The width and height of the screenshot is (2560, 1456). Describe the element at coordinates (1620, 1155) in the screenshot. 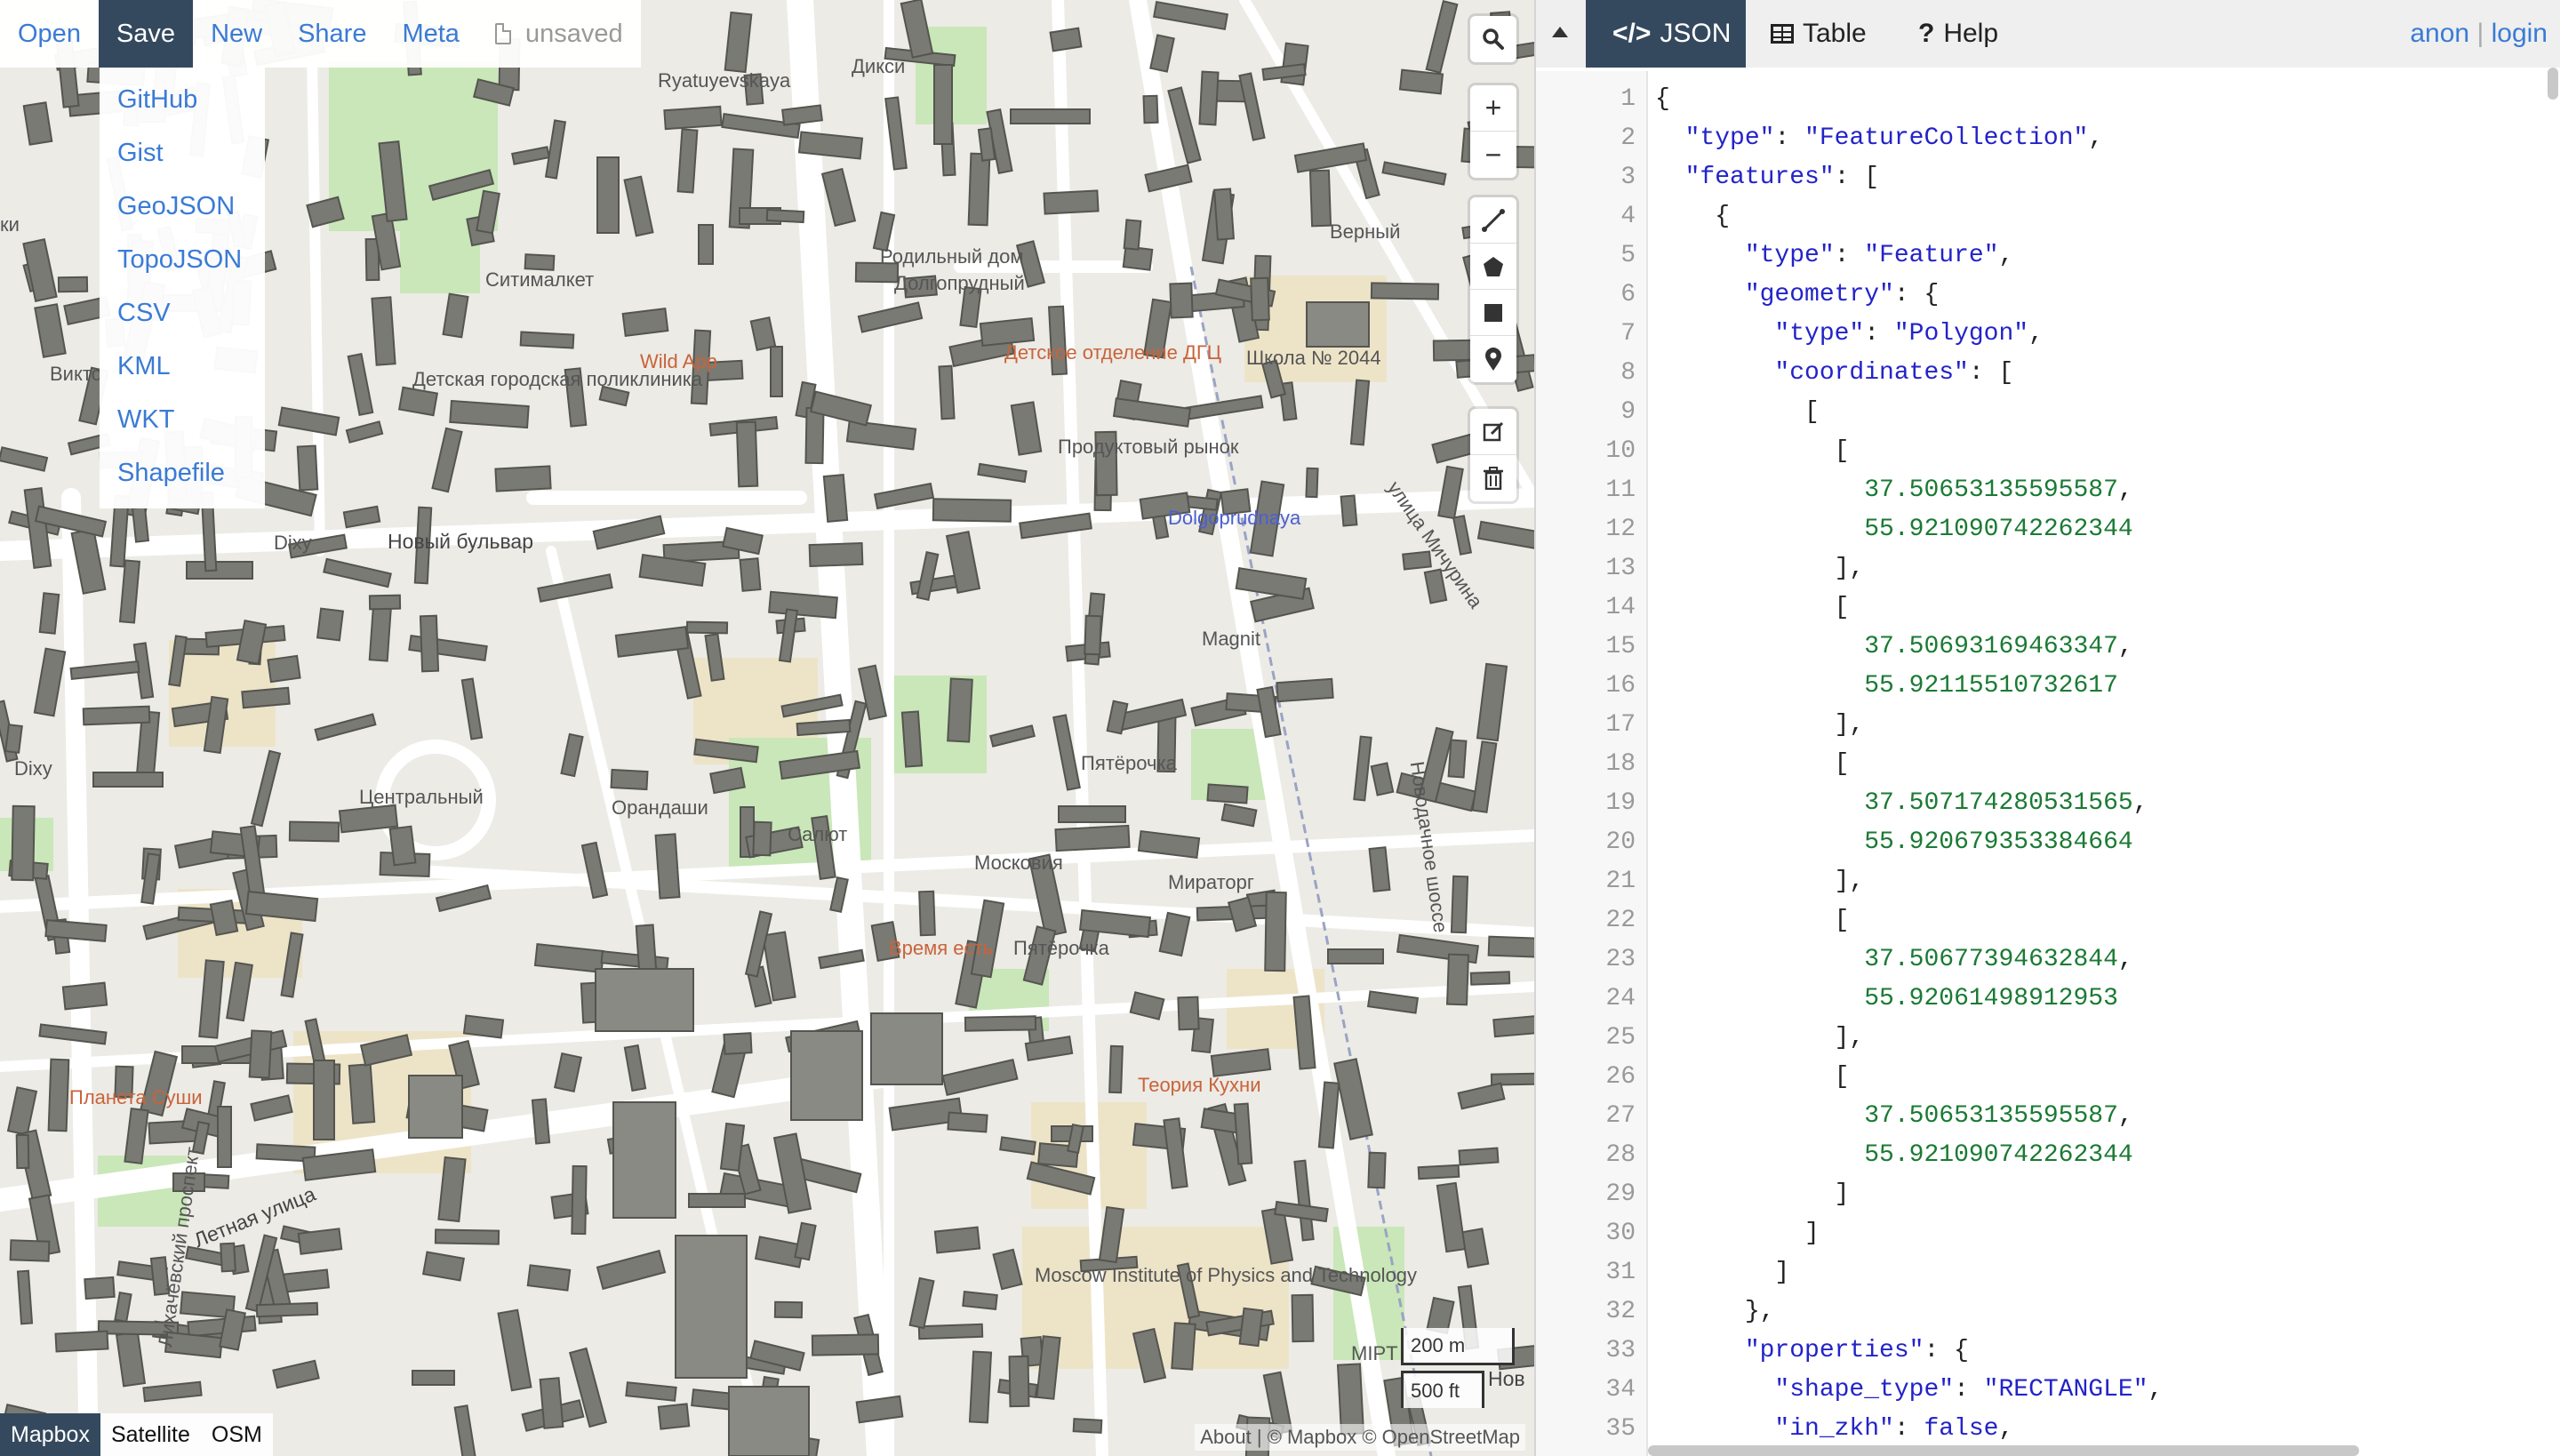

I see `line-number: 28` at that location.